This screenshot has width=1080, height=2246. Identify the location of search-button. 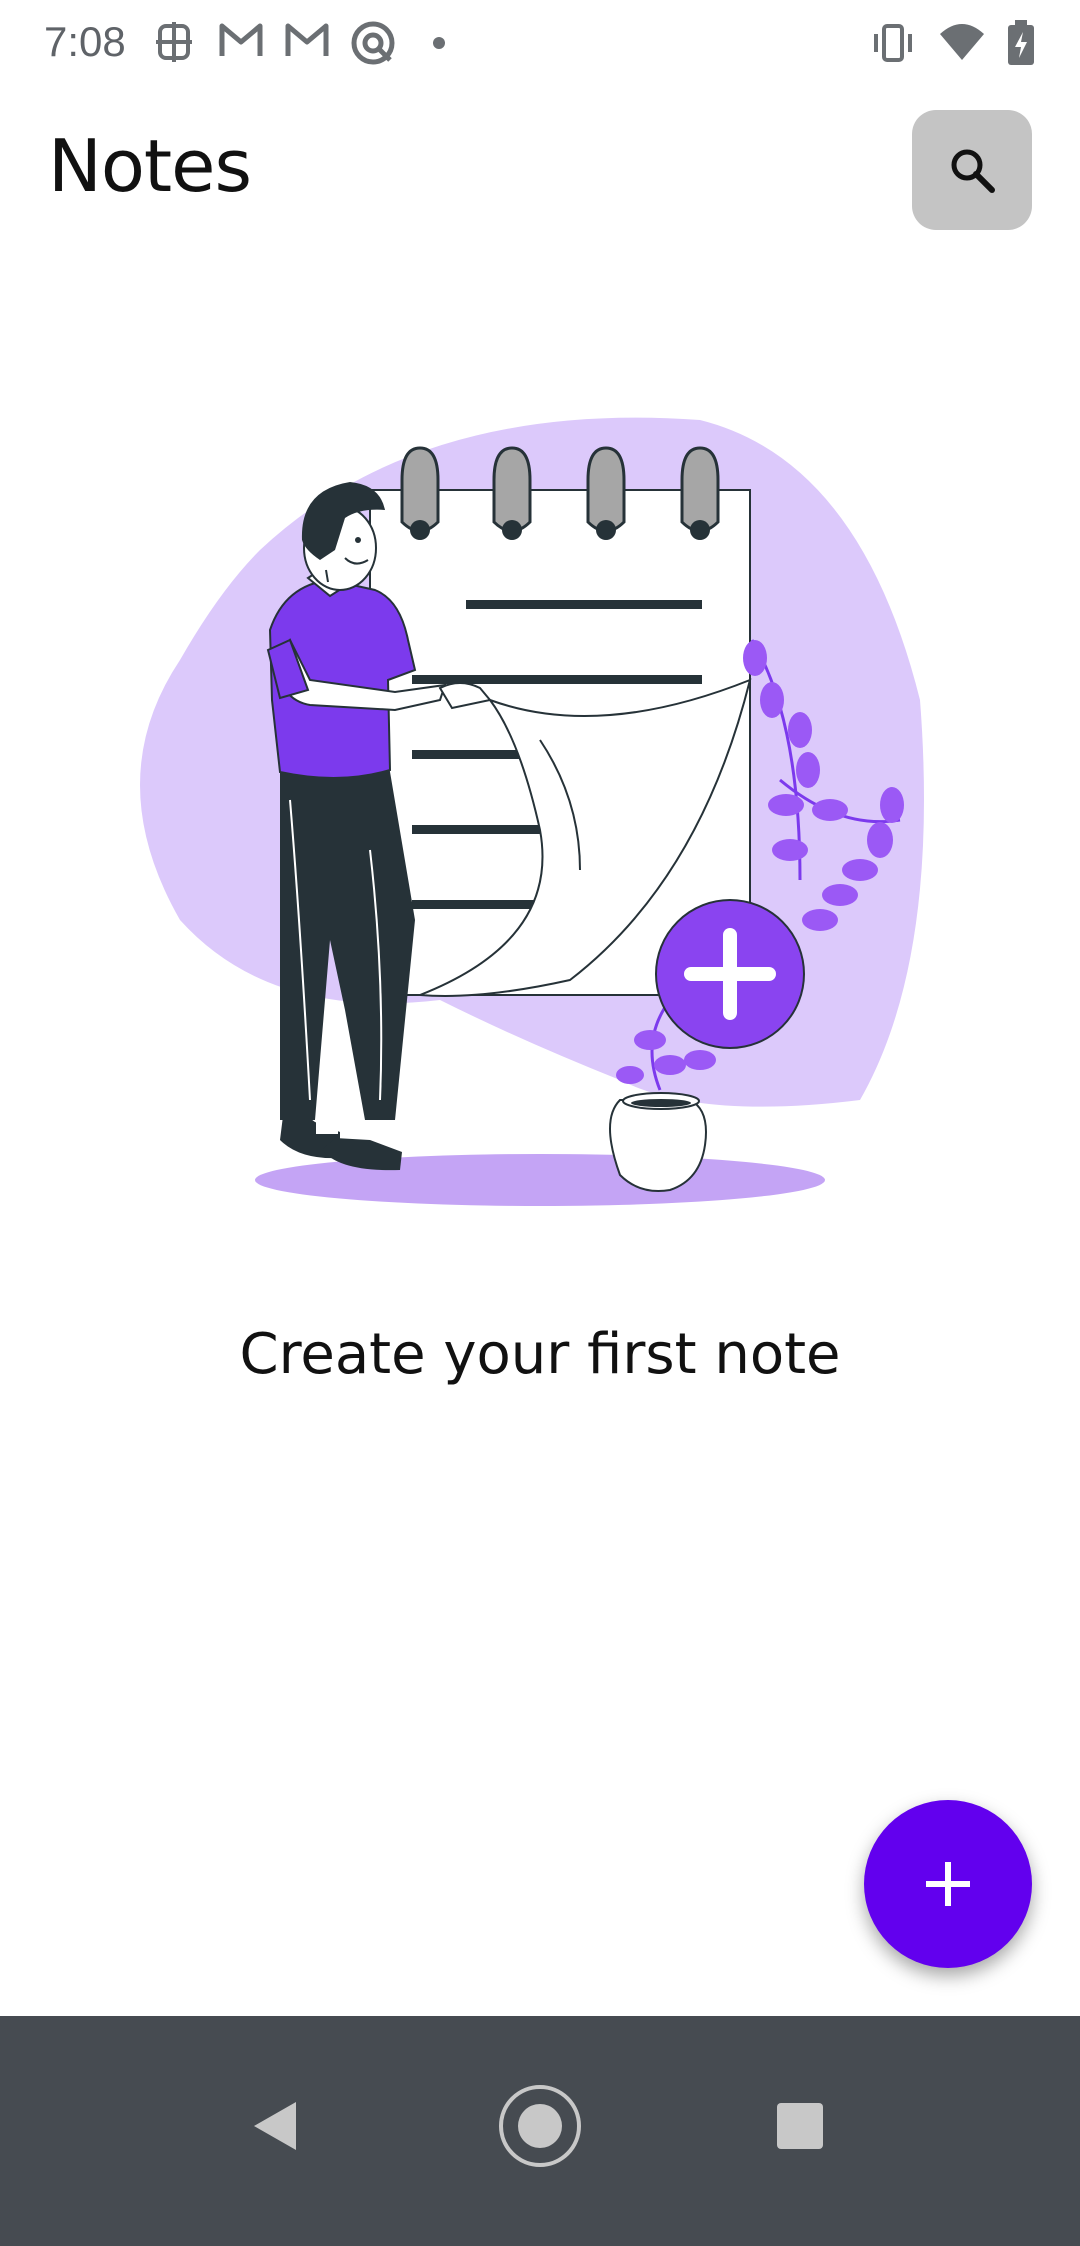
(972, 170).